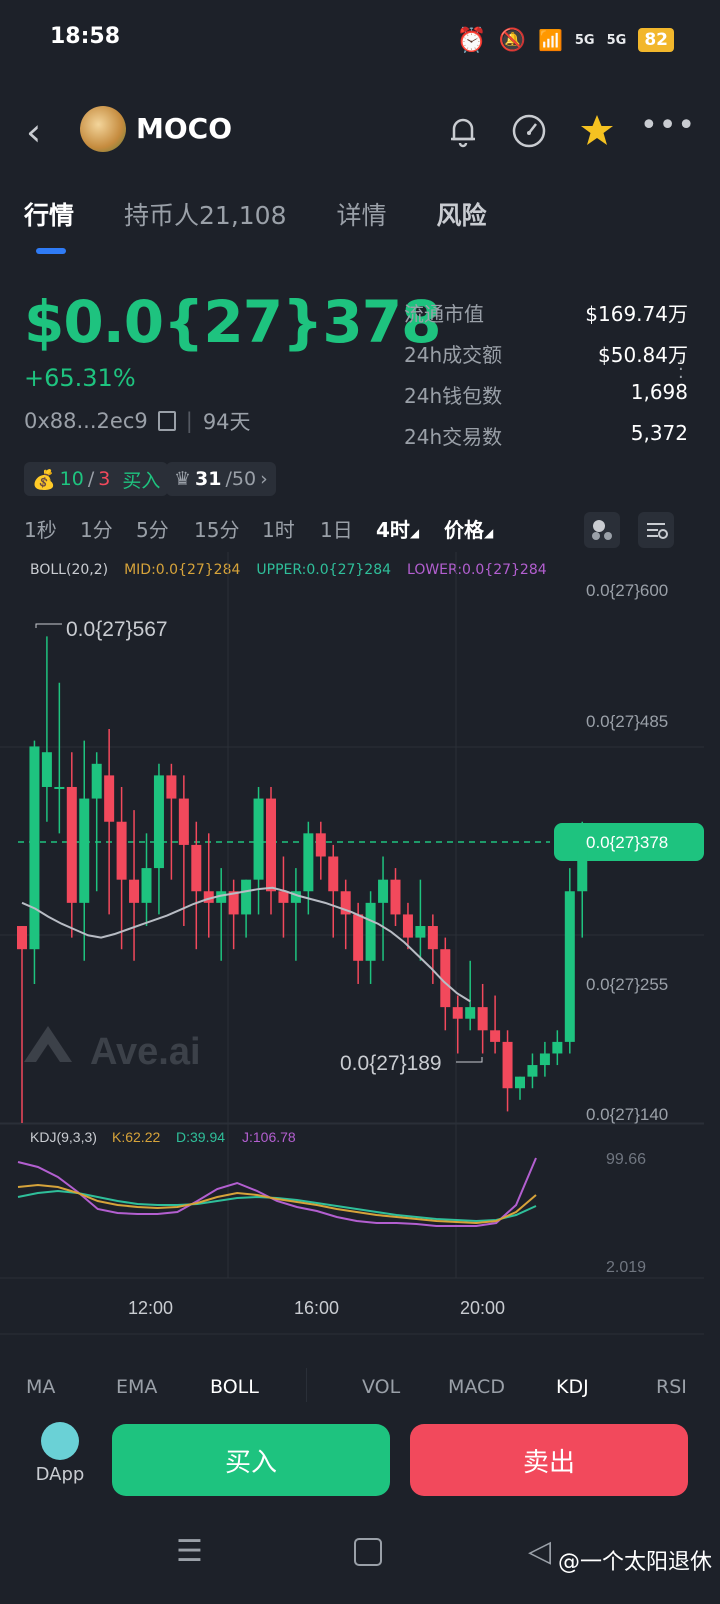 This screenshot has width=720, height=1604. What do you see at coordinates (166, 421) in the screenshot?
I see `copy-icon` at bounding box center [166, 421].